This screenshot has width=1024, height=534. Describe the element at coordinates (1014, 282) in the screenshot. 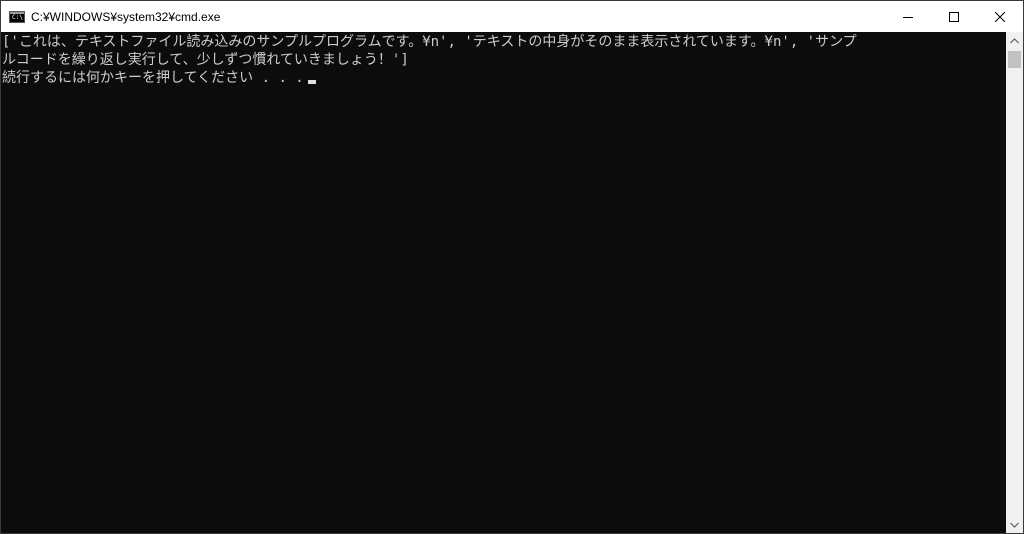

I see `vertical-scrollbar` at that location.